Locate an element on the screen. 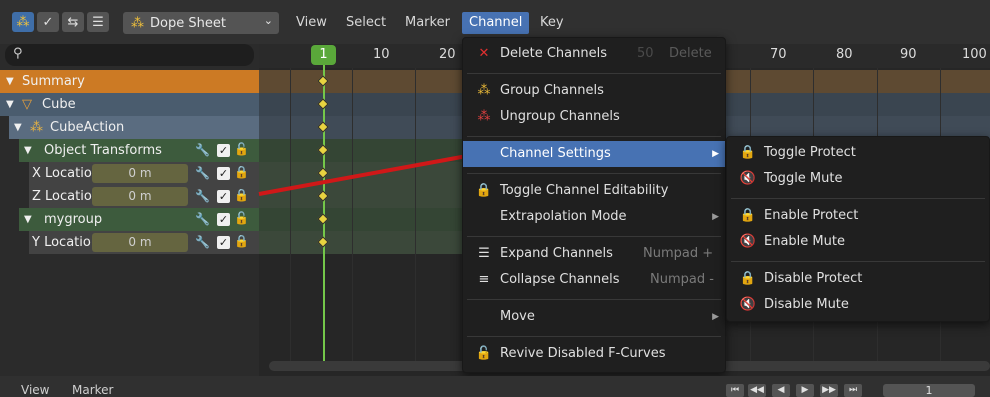 The image size is (990, 397). group-icon: ⁂ is located at coordinates (484, 90).